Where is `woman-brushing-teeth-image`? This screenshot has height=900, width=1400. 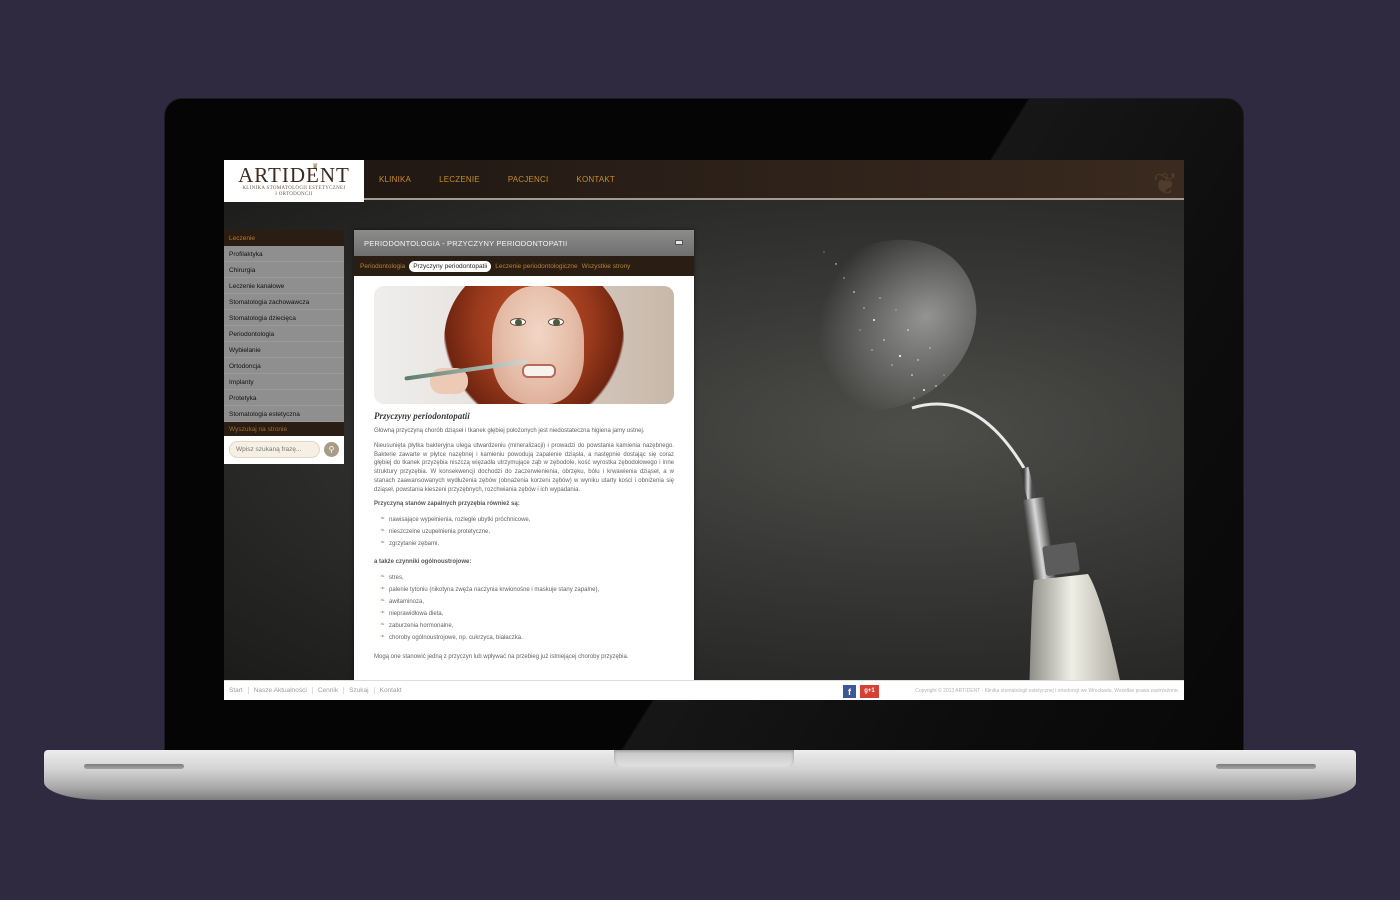
woman-brushing-teeth-image is located at coordinates (524, 345).